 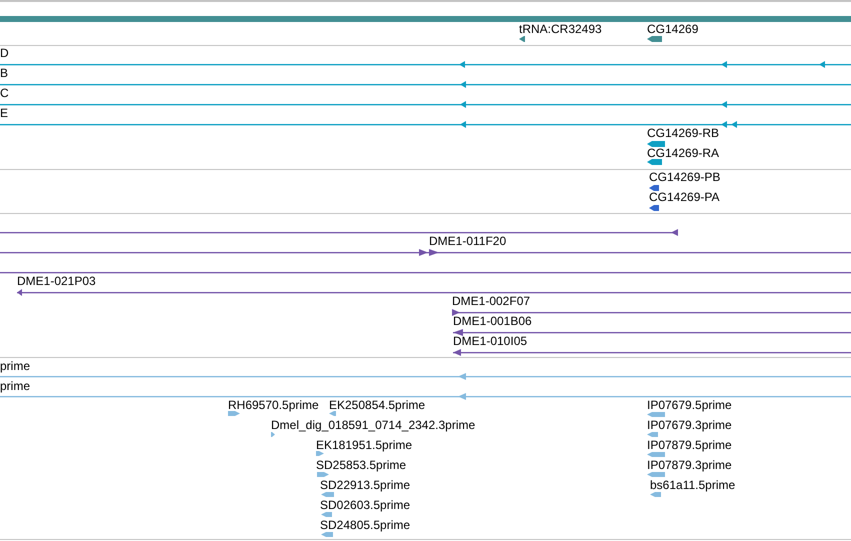 What do you see at coordinates (361, 465) in the screenshot?
I see `est-label: SD25853.5prime` at bounding box center [361, 465].